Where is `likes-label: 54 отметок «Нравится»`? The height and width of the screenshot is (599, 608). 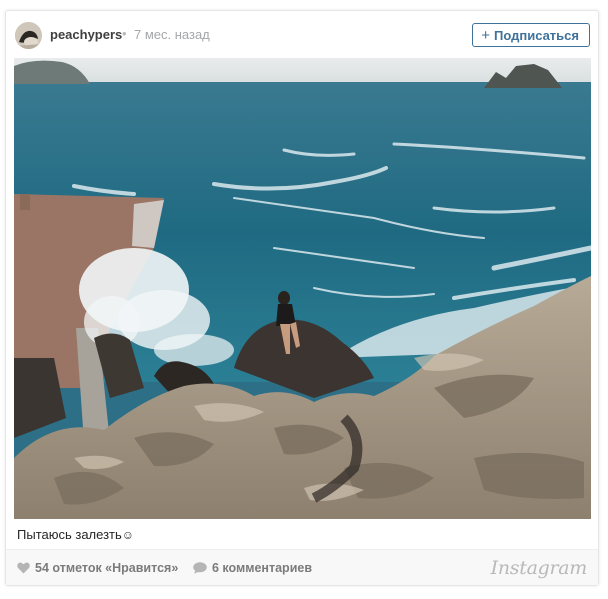 likes-label: 54 отметок «Нравится» is located at coordinates (107, 568).